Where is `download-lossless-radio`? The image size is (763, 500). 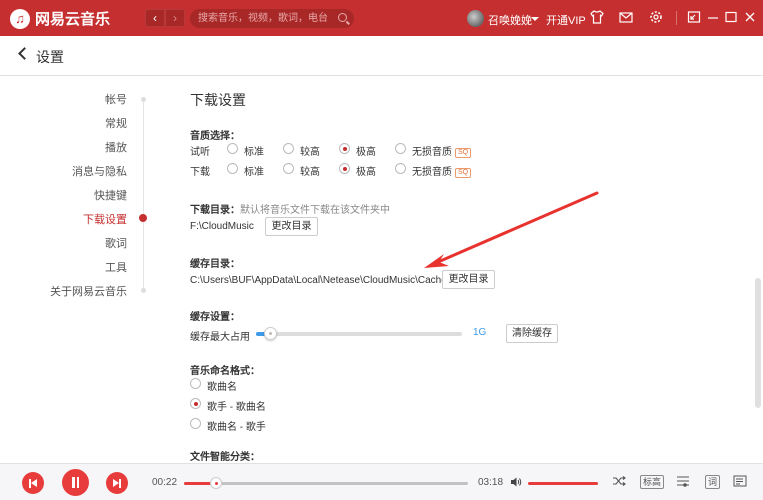 download-lossless-radio is located at coordinates (400, 168).